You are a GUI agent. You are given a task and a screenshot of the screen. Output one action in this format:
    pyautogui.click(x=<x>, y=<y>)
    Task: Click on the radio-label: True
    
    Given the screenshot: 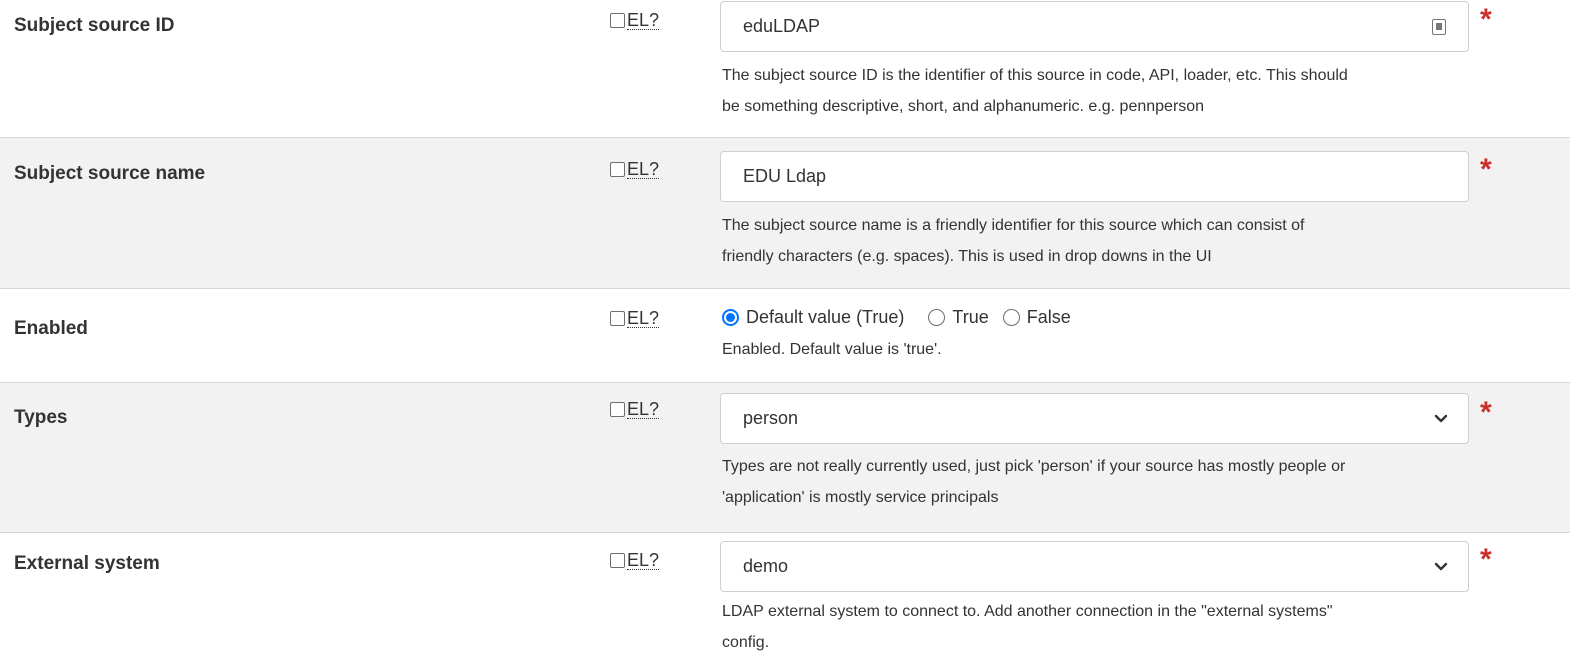 What is the action you would take?
    pyautogui.click(x=970, y=317)
    